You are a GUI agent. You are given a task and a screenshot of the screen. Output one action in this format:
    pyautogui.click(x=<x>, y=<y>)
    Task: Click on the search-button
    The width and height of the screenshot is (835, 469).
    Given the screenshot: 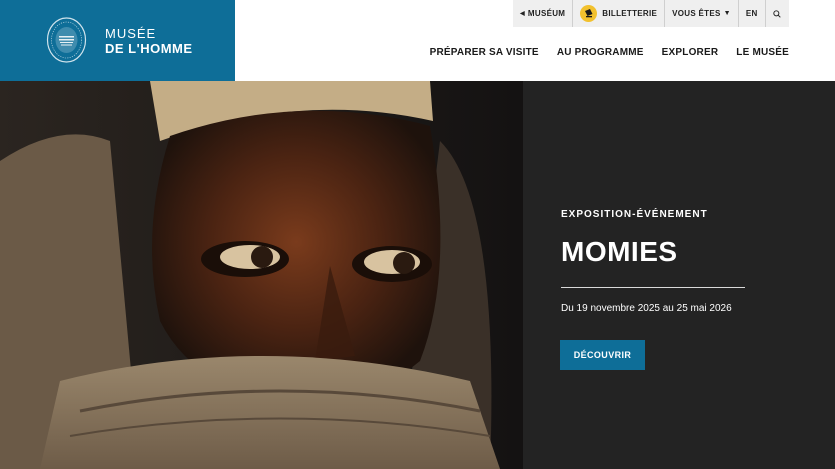 What is the action you would take?
    pyautogui.click(x=777, y=13)
    